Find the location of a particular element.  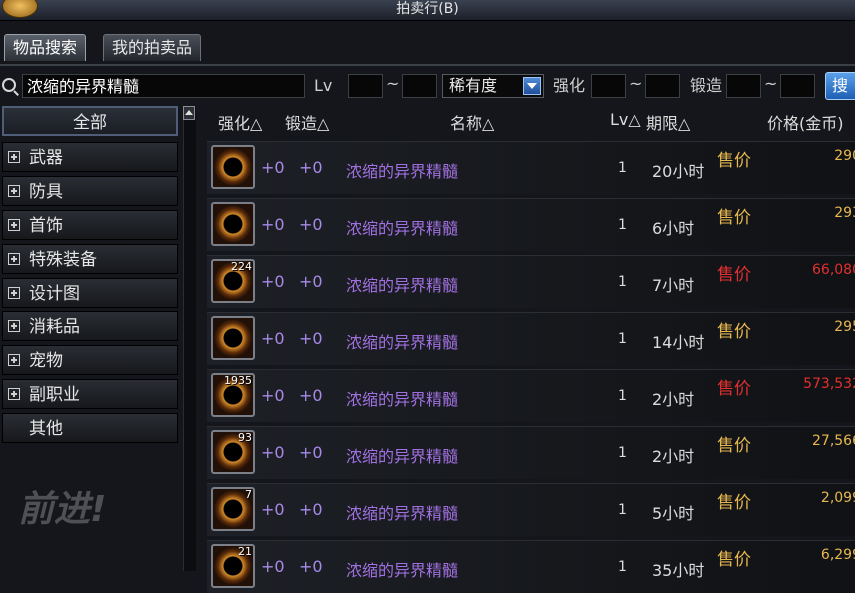

category-label: 特殊装备 is located at coordinates (63, 260).